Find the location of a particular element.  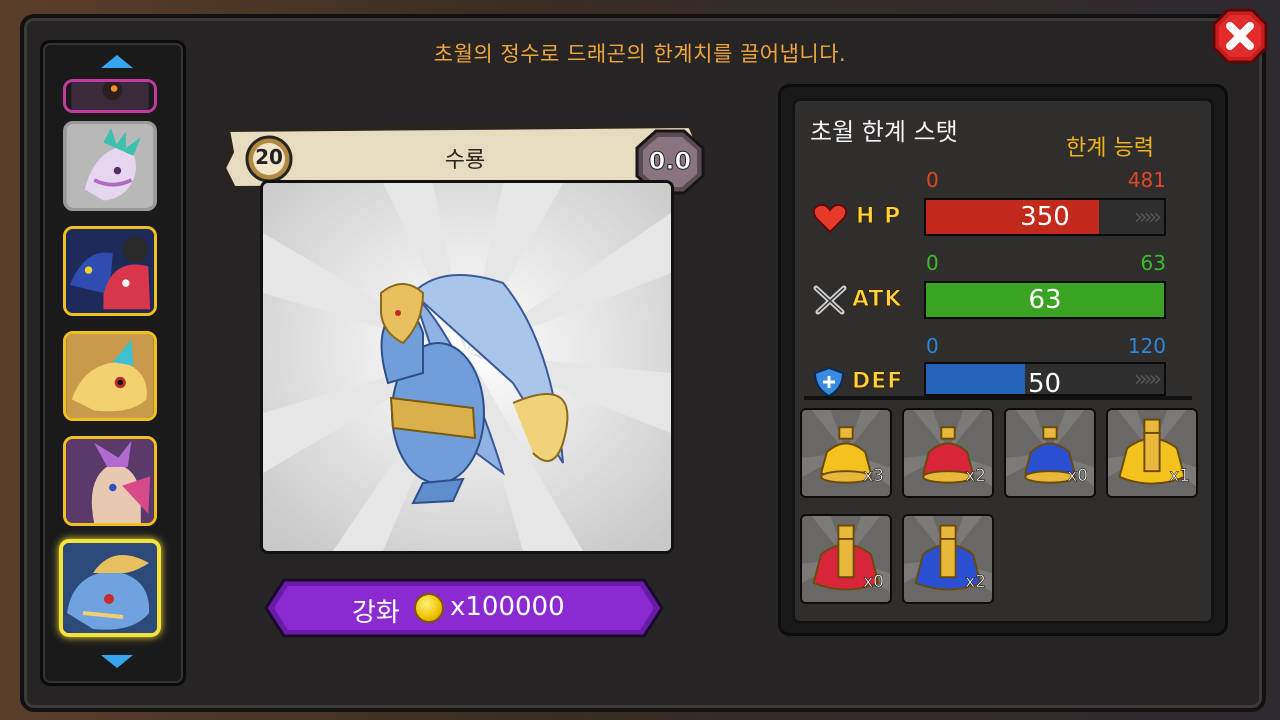

upgrade-cost: x100000 is located at coordinates (507, 607).